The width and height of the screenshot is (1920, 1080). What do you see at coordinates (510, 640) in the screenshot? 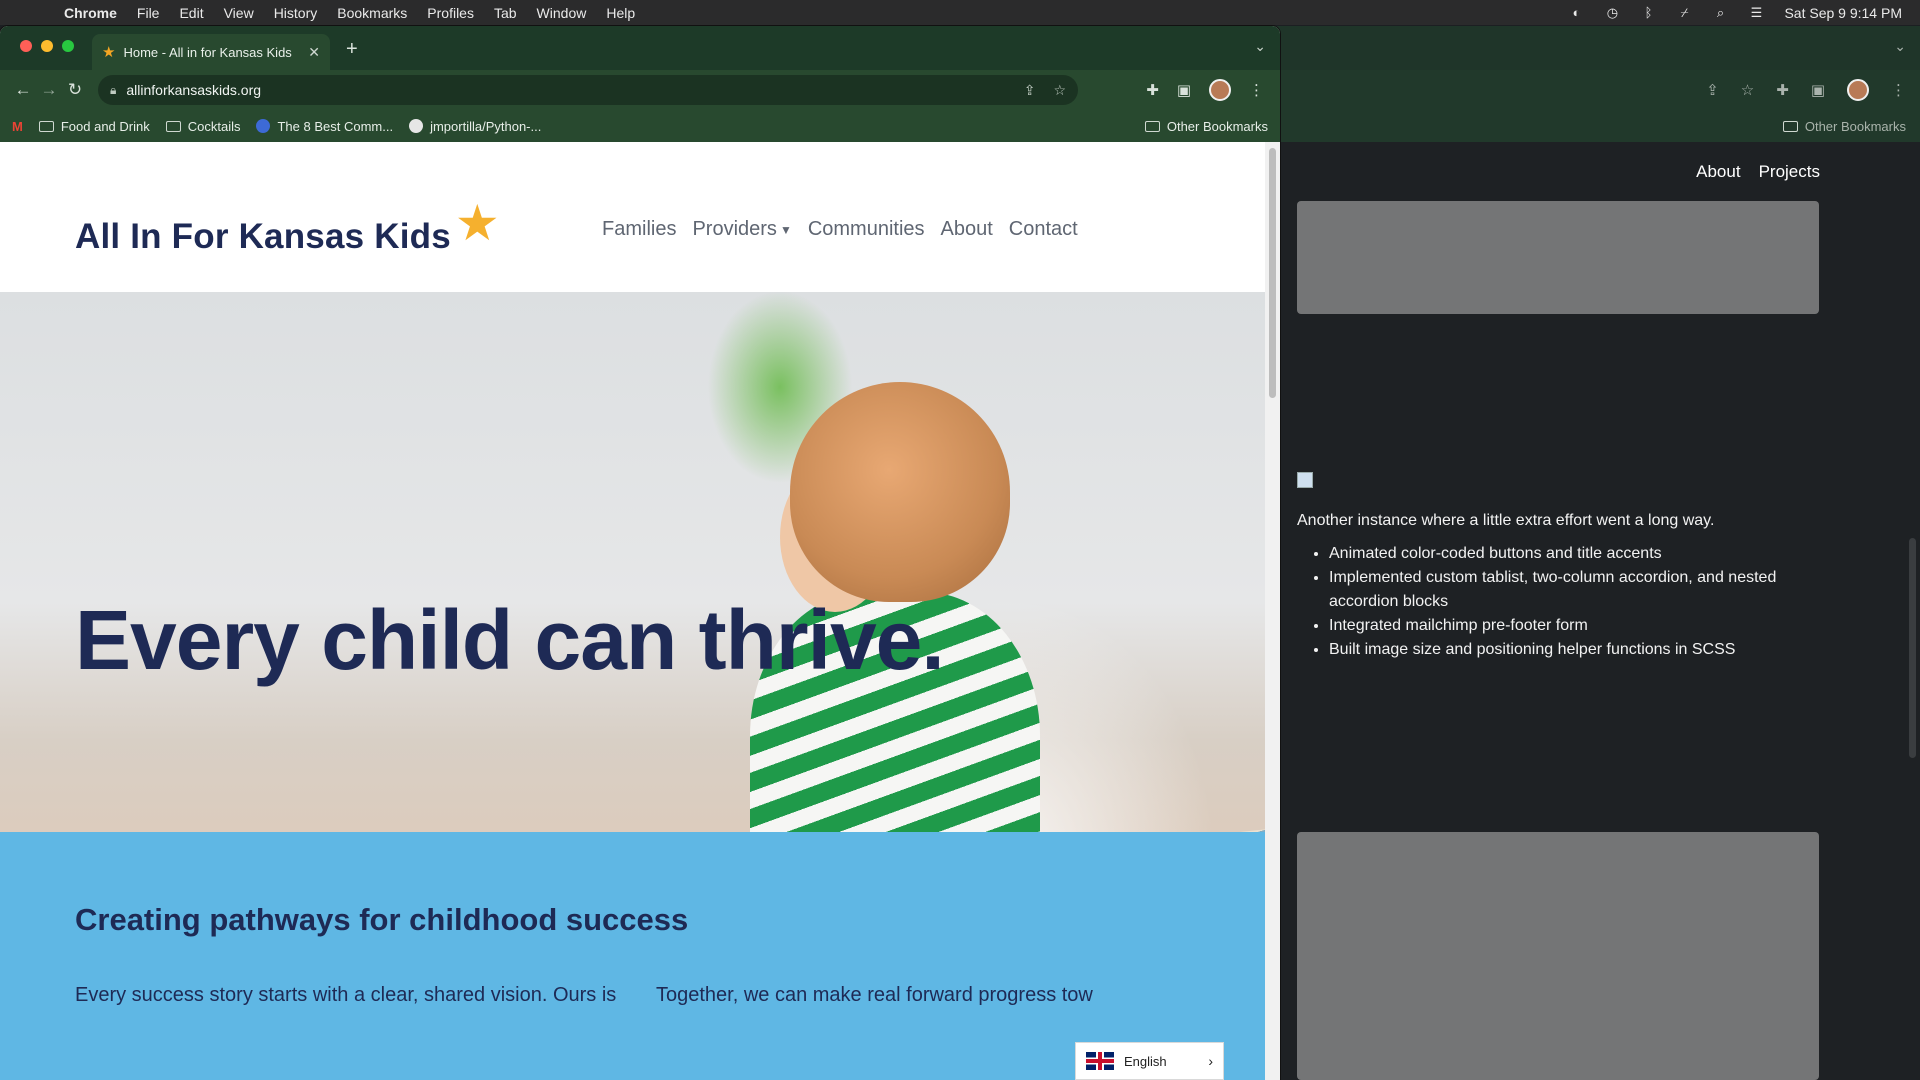
I see `hero-title: Every child can thrive.` at bounding box center [510, 640].